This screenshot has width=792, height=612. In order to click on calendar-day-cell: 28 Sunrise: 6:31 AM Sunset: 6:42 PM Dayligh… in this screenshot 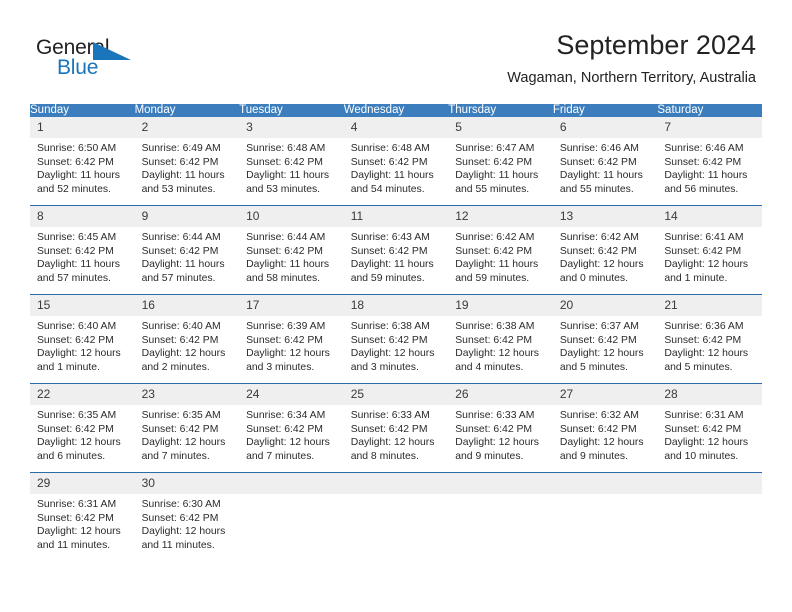, I will do `click(709, 428)`.